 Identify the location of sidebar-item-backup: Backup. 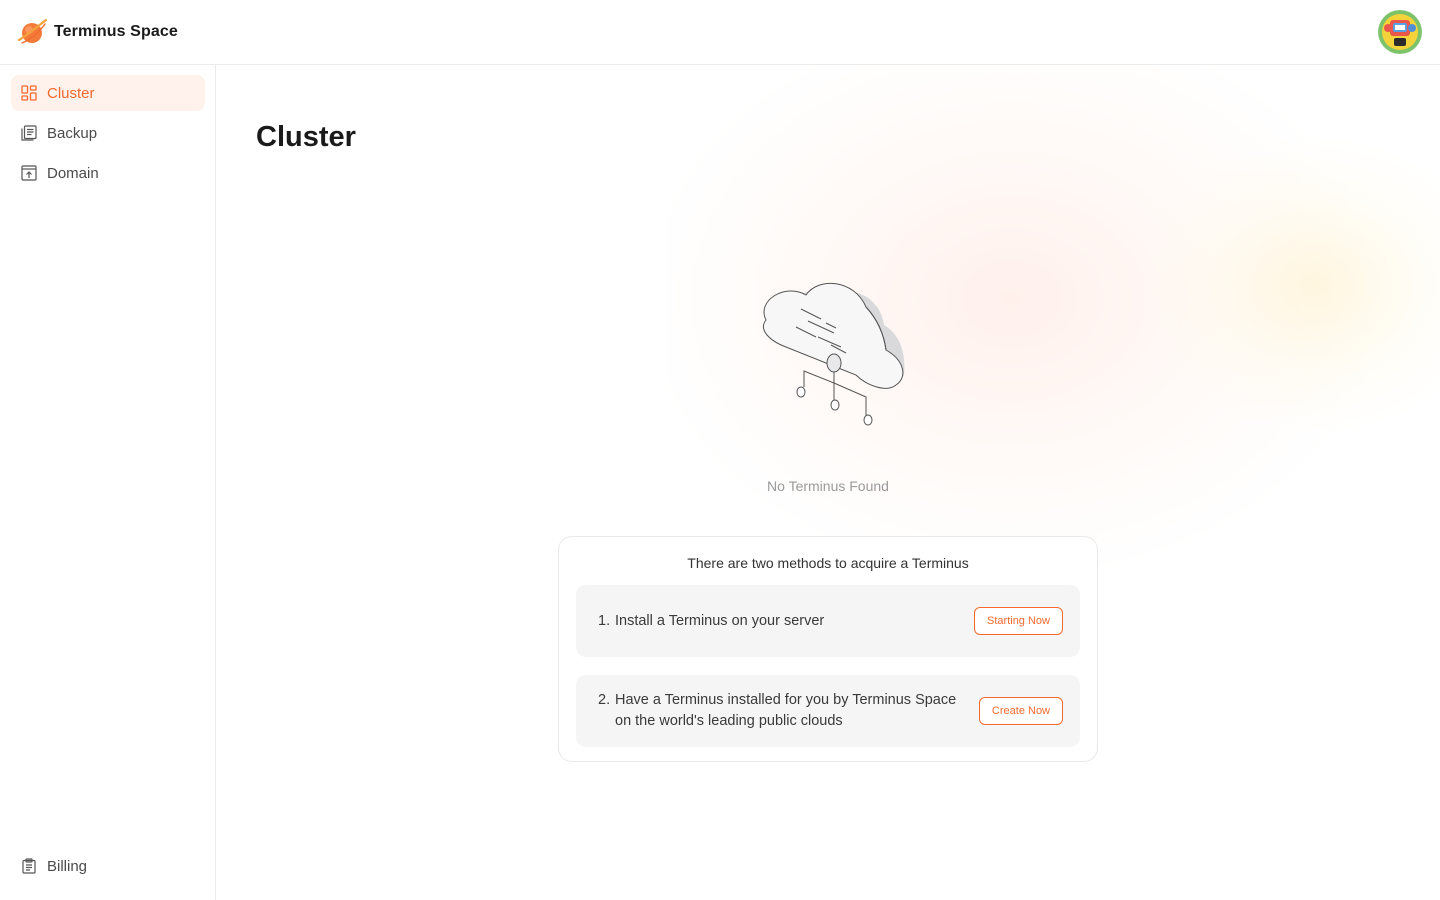
(108, 133).